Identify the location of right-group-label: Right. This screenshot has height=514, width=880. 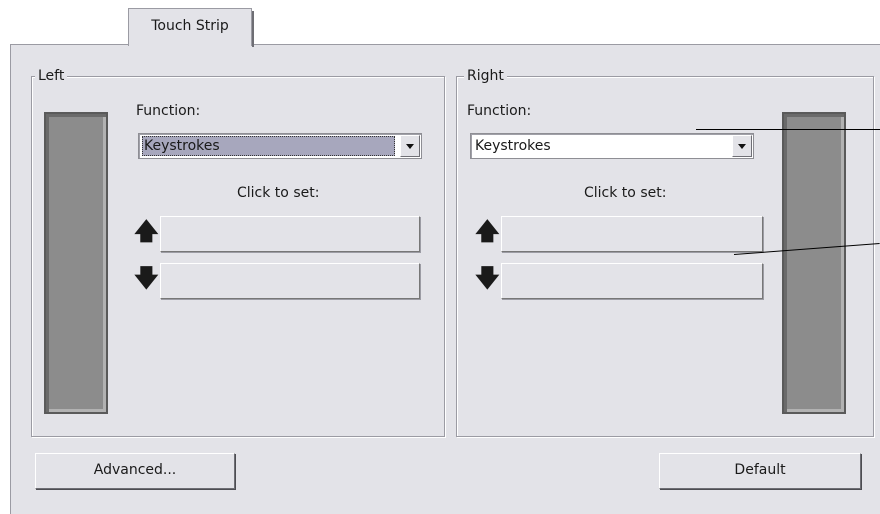
(485, 76).